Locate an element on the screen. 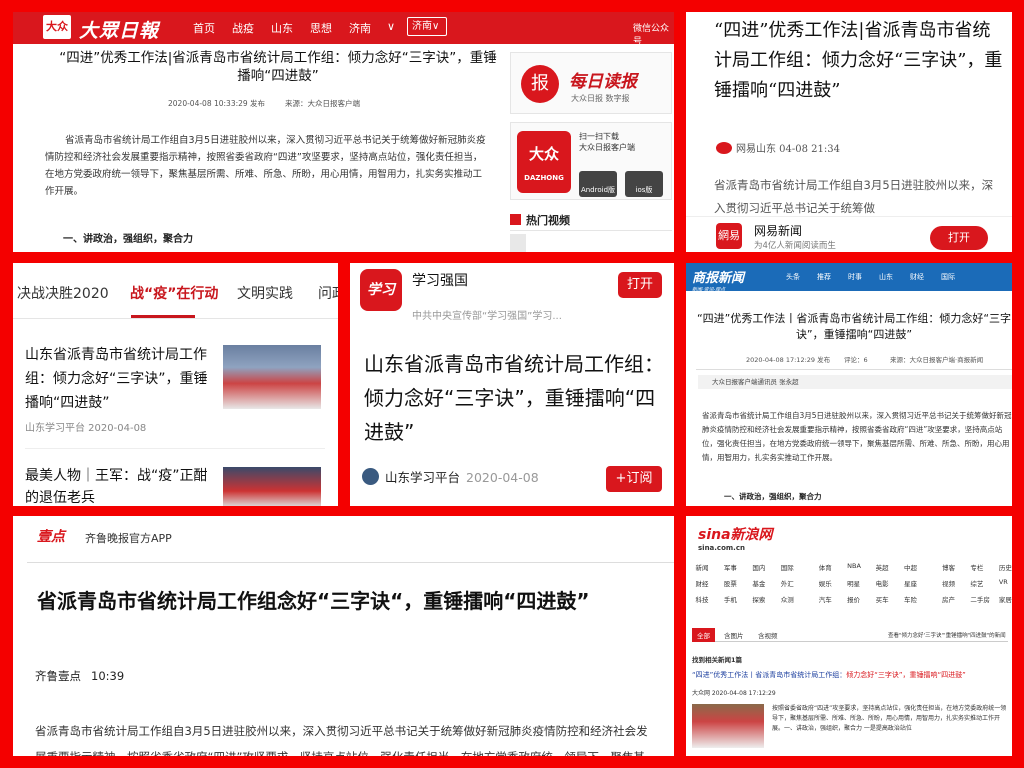  sina-channel-link: 明星 is located at coordinates (853, 583).